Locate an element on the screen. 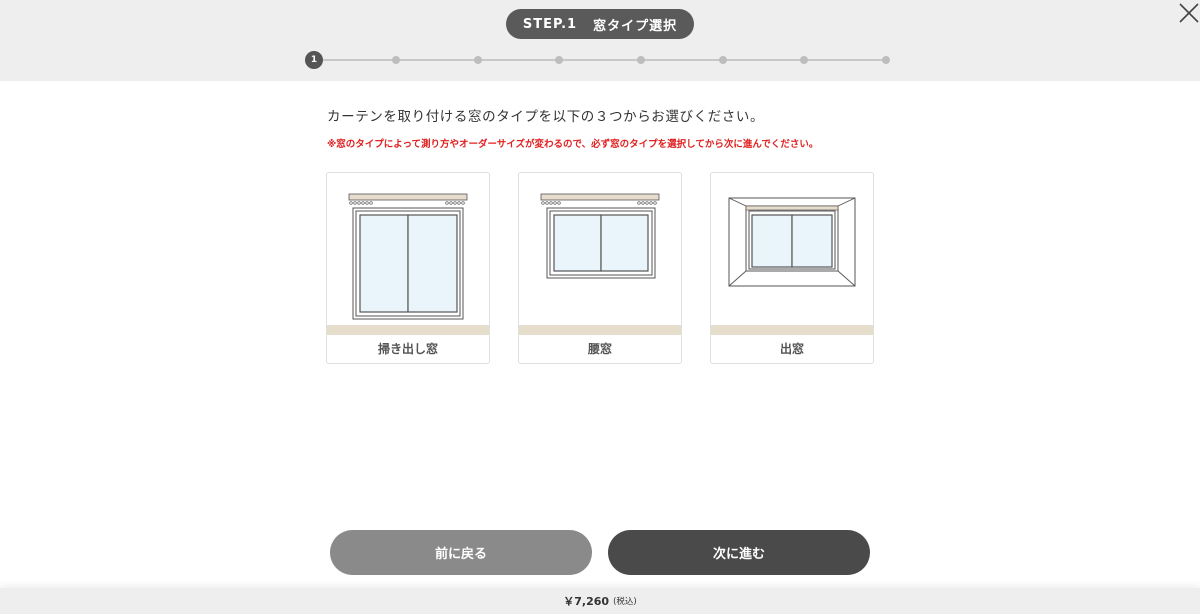 The height and width of the screenshot is (614, 1200). window-type-label: 出窓 is located at coordinates (791, 349).